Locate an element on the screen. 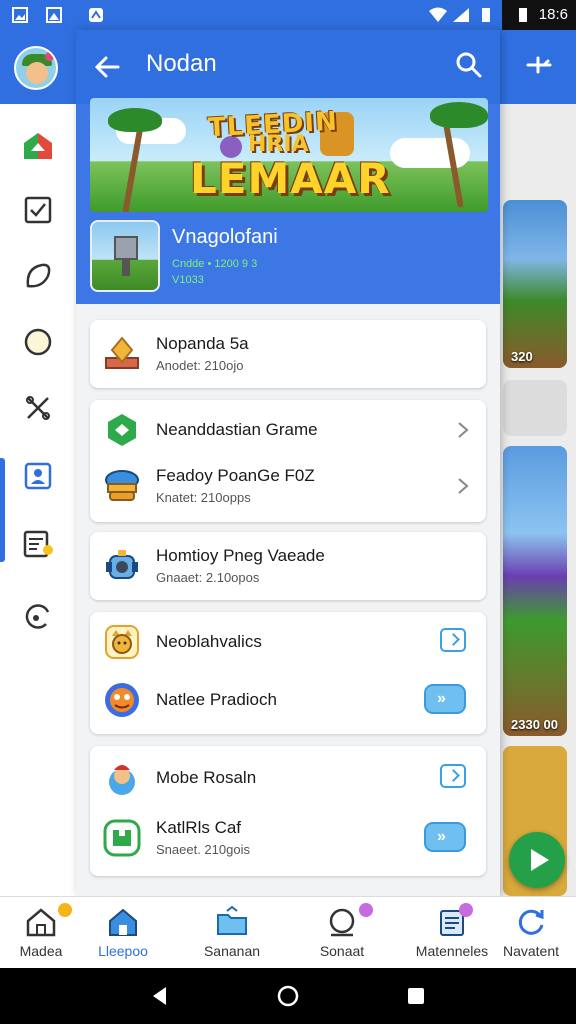 The width and height of the screenshot is (576, 1024). list-item-title: Neanddastian Grame is located at coordinates (237, 429).